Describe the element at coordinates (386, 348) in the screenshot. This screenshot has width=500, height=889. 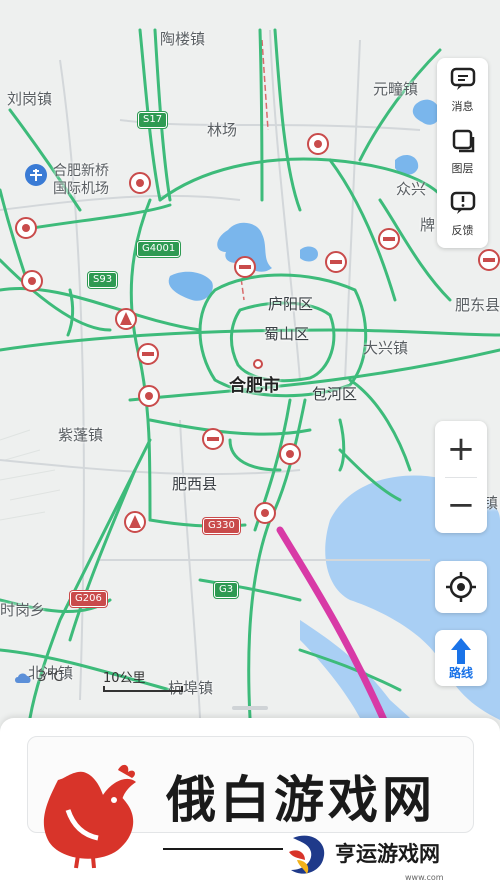
I see `town-label: 大兴镇` at that location.